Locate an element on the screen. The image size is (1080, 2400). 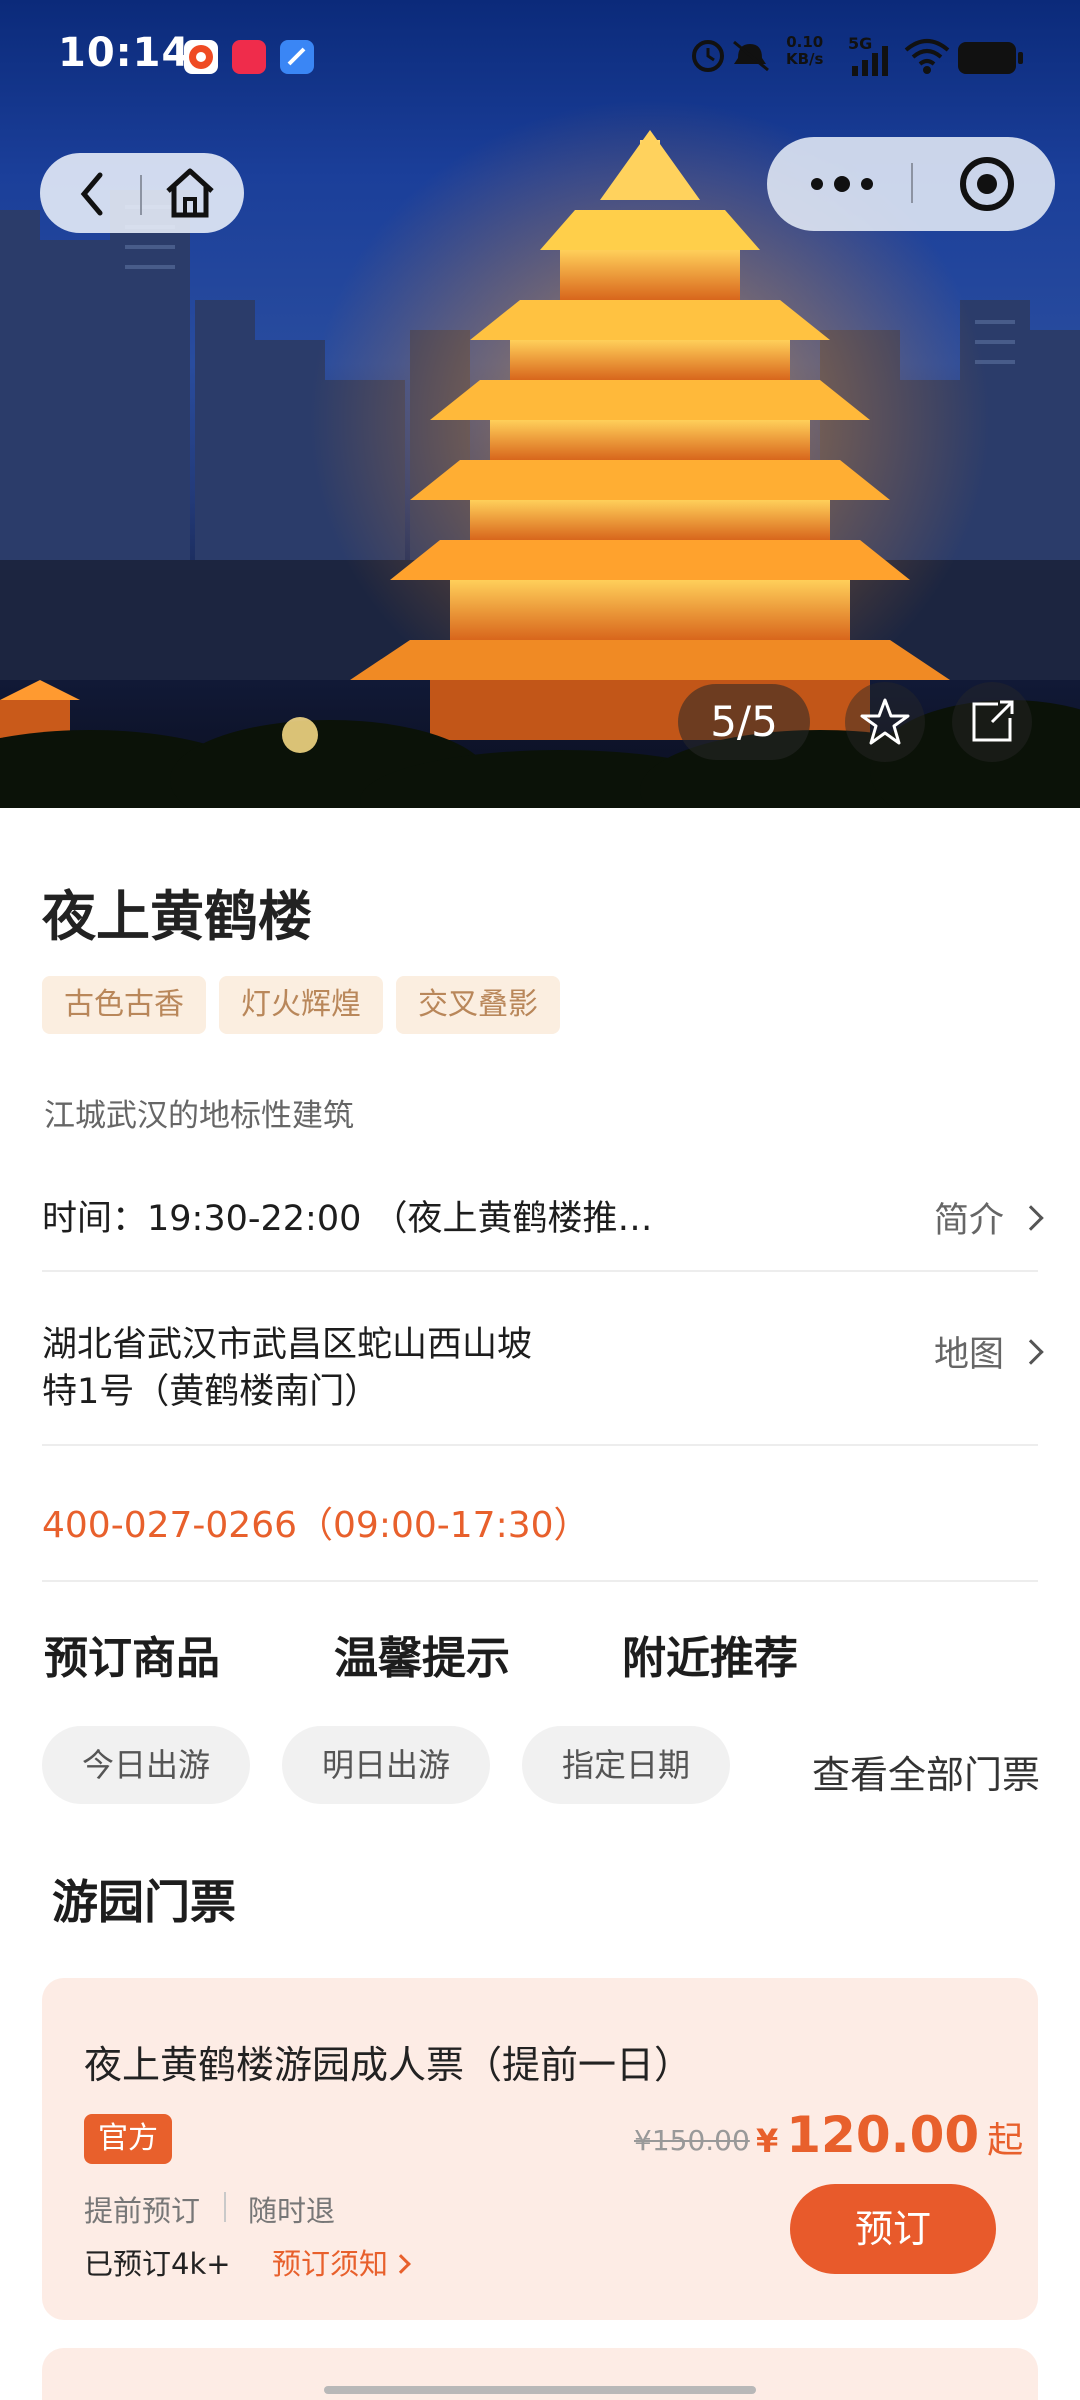
wifi-icon is located at coordinates (927, 56).